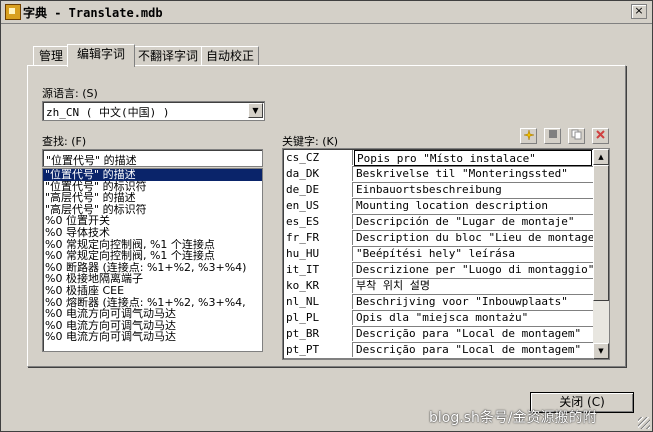  I want to click on window-title: 字典 - Translate.mdb, so click(93, 13).